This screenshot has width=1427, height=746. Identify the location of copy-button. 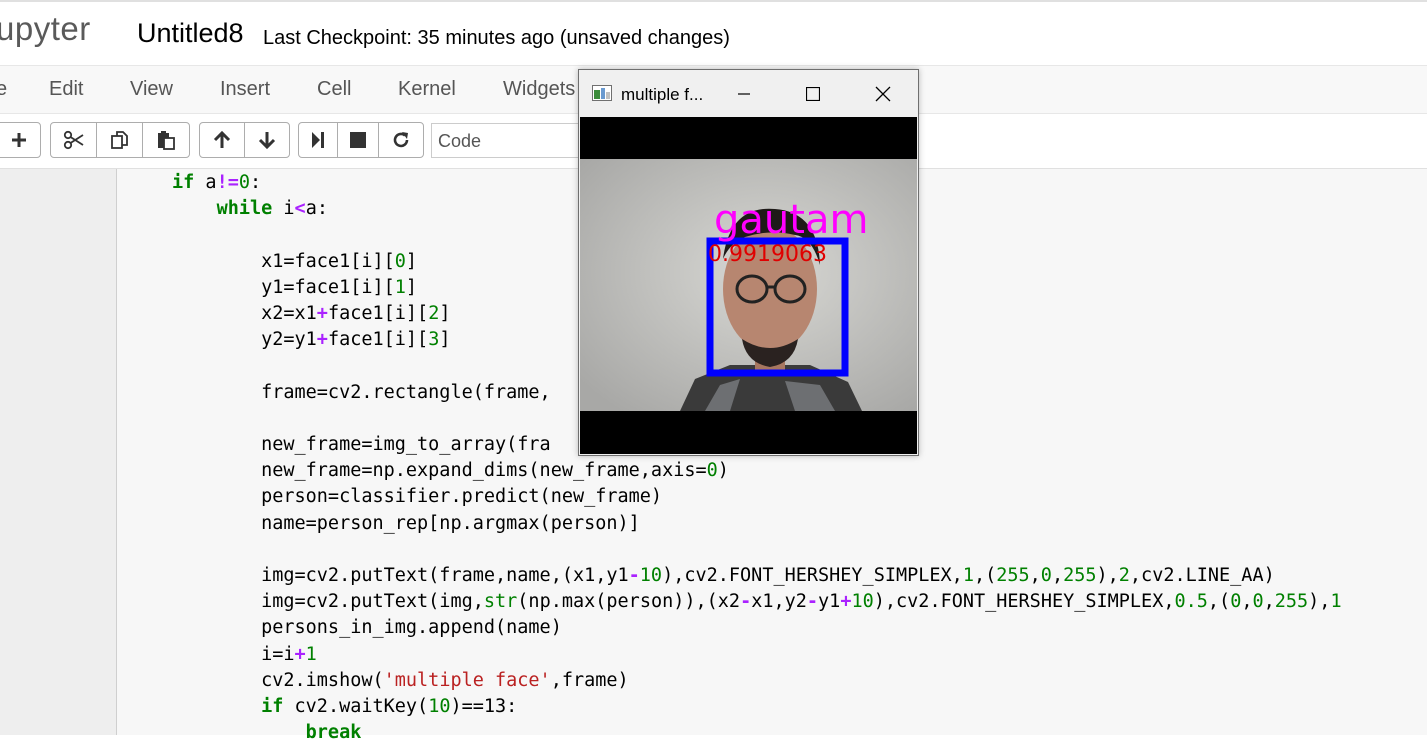
(119, 140).